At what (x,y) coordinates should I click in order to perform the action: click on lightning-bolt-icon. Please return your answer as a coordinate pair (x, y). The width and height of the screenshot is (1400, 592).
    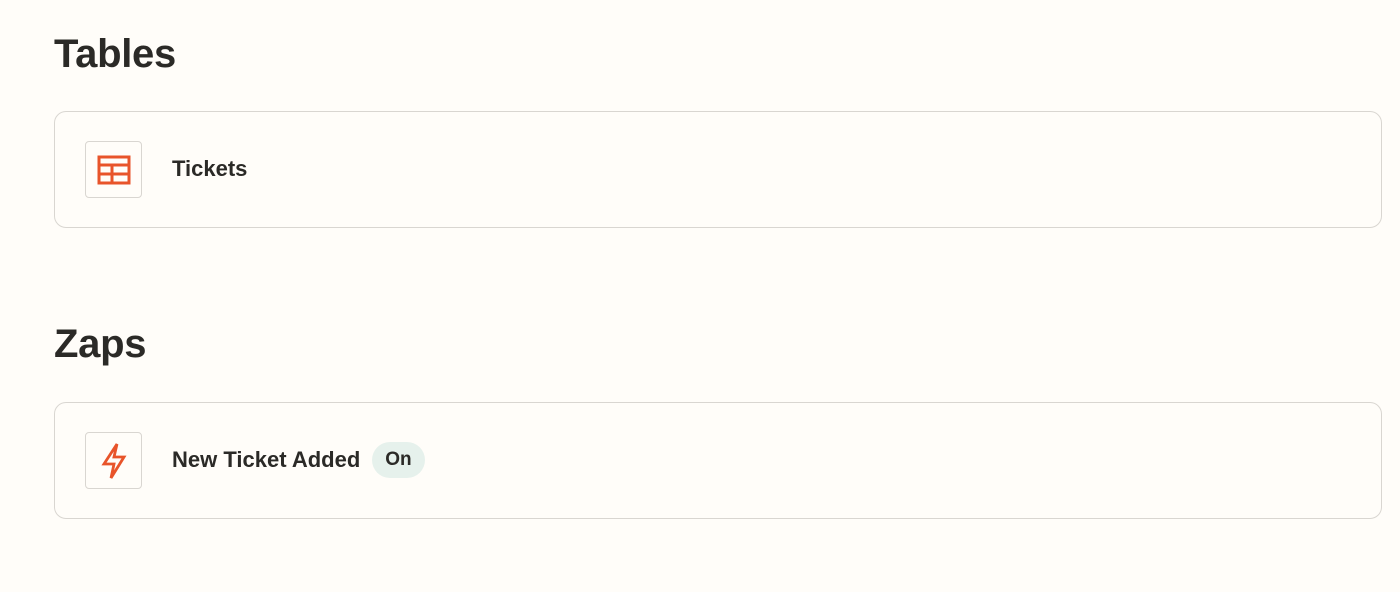
    Looking at the image, I should click on (113, 460).